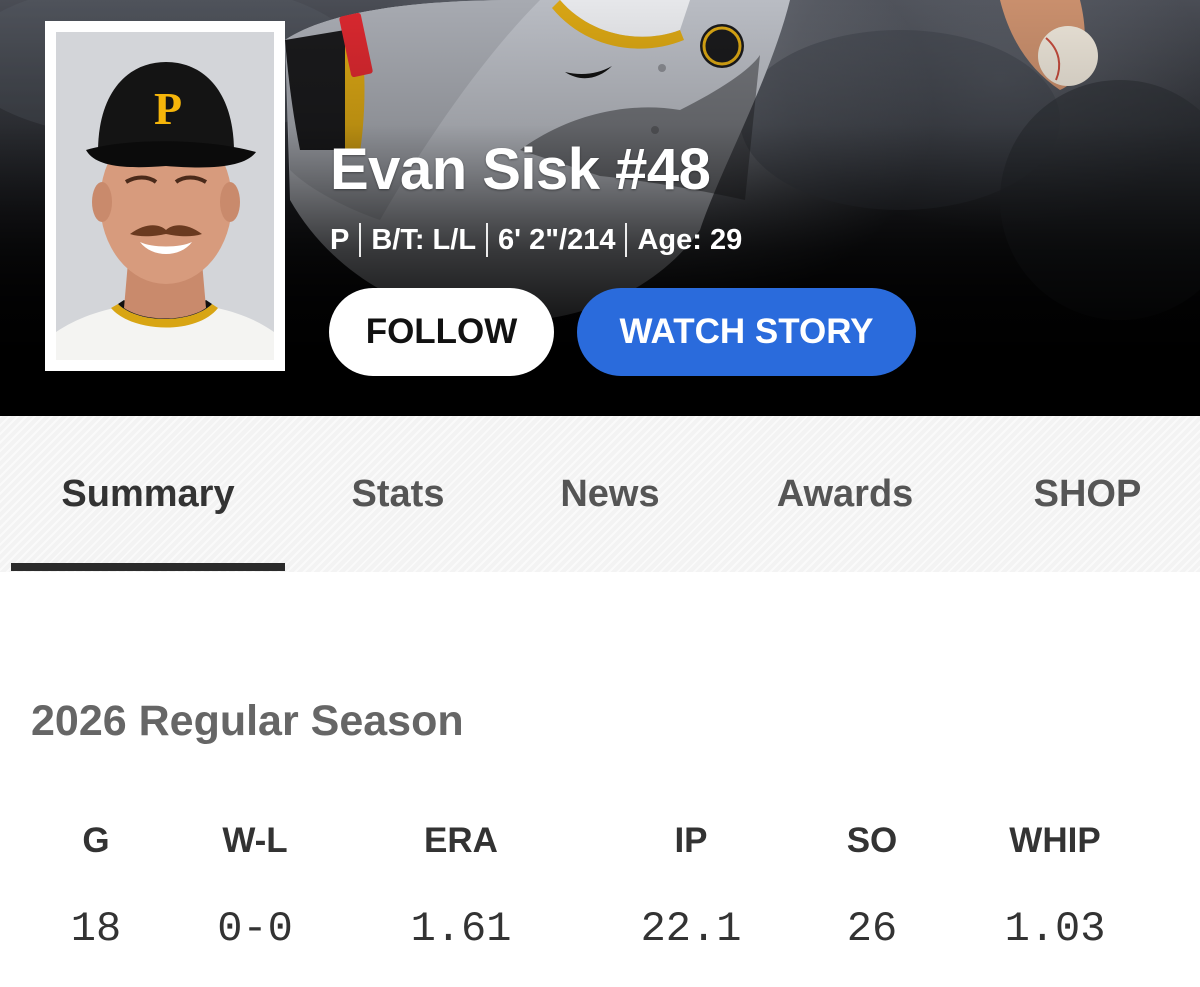 The image size is (1200, 987). What do you see at coordinates (340, 239) in the screenshot?
I see `bio-position: P` at bounding box center [340, 239].